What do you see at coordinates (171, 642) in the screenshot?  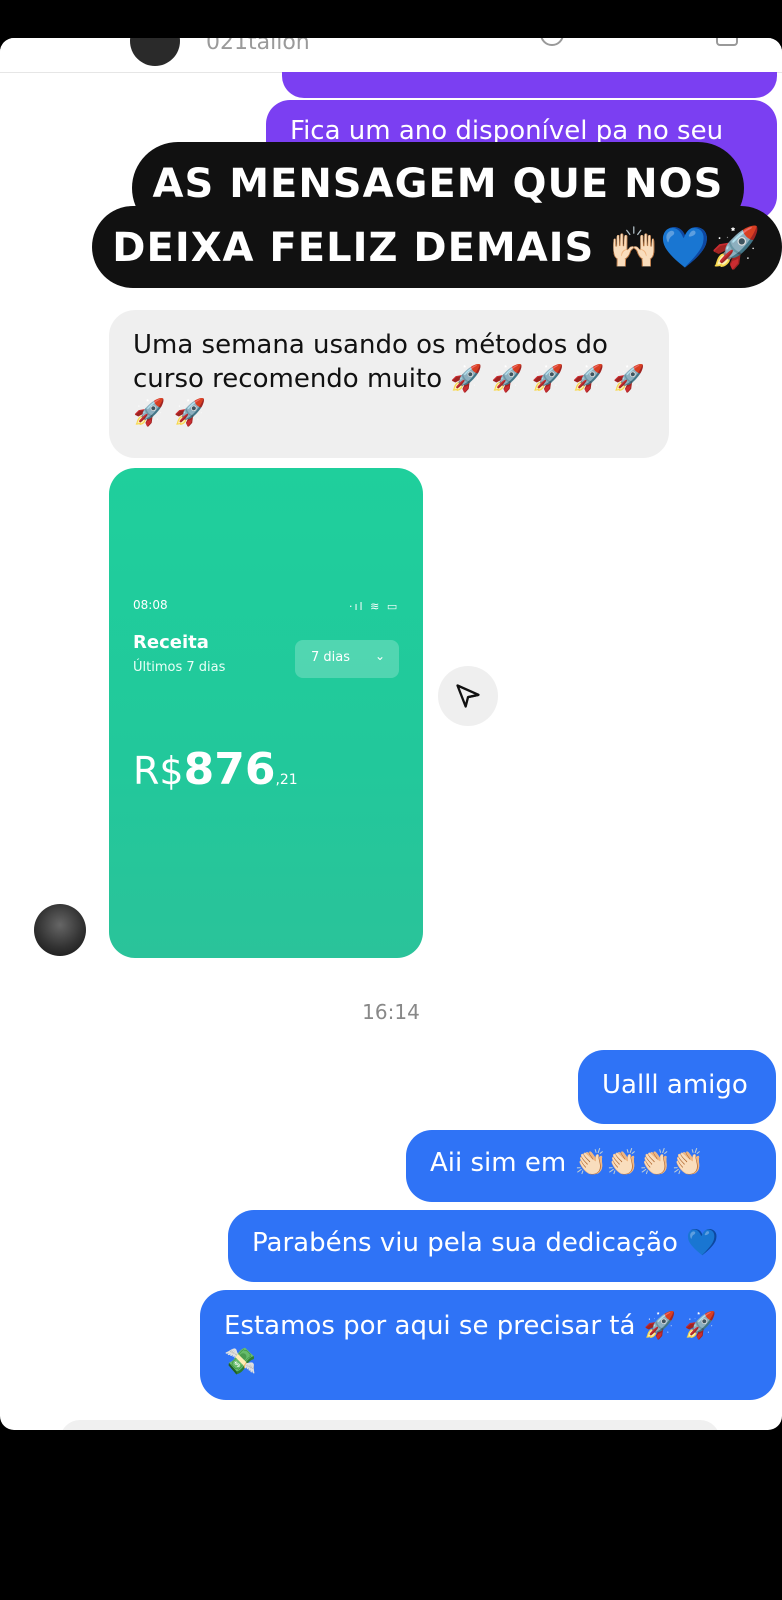 I see `revenue-title: Receita` at bounding box center [171, 642].